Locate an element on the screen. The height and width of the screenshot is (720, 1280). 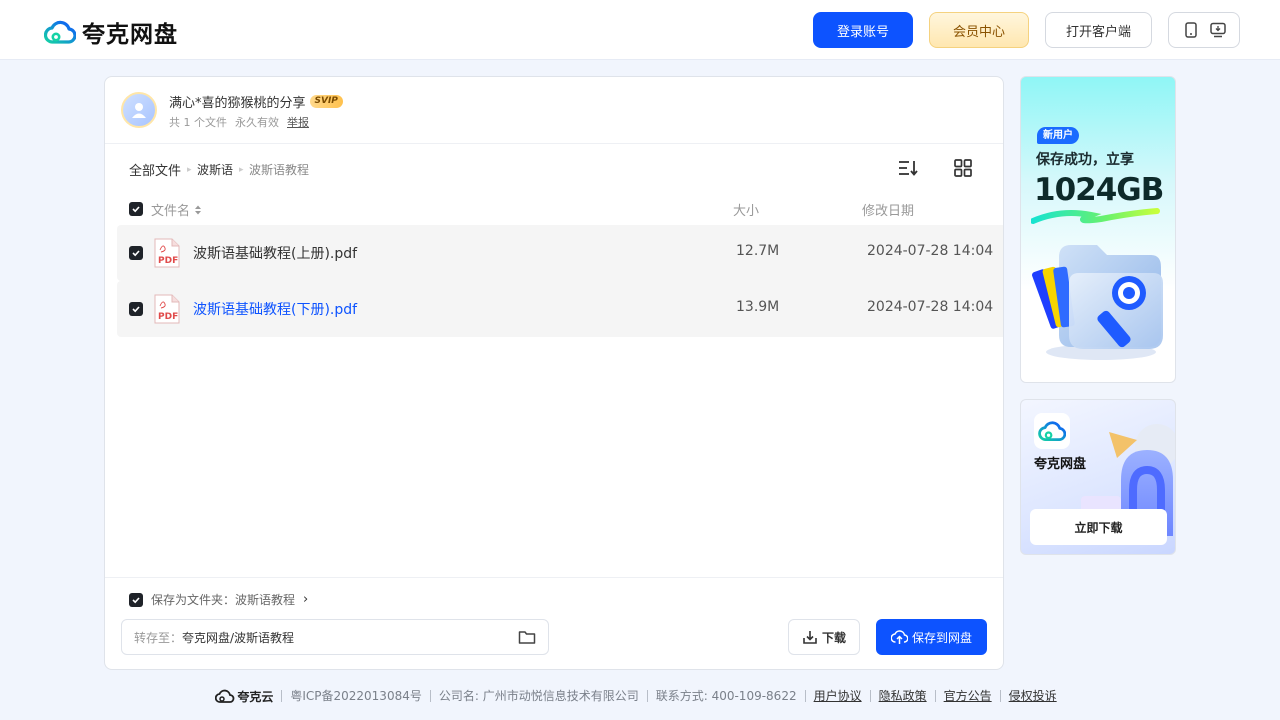
file-count: 共 1 个文件 is located at coordinates (198, 122).